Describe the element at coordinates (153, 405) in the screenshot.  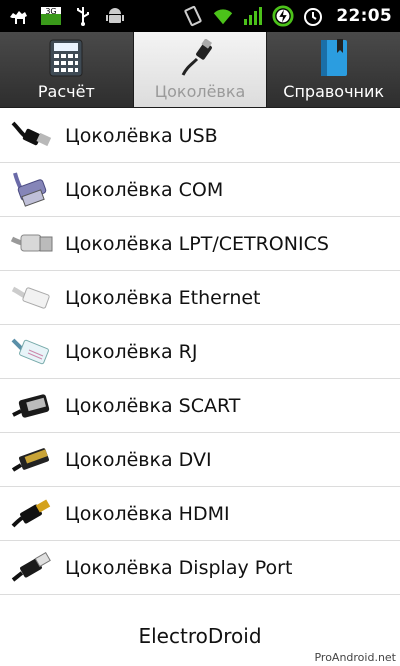
I see `item-label: Цоколёвка SCART` at that location.